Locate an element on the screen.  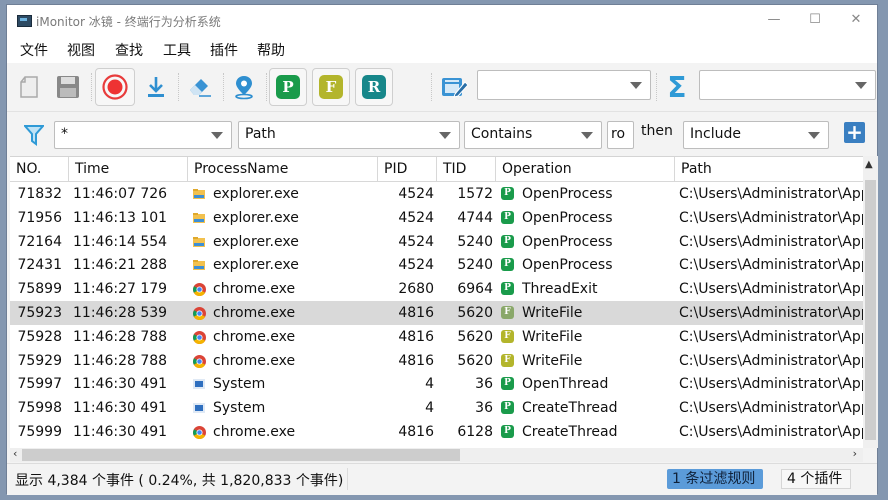
locate-button is located at coordinates (244, 87).